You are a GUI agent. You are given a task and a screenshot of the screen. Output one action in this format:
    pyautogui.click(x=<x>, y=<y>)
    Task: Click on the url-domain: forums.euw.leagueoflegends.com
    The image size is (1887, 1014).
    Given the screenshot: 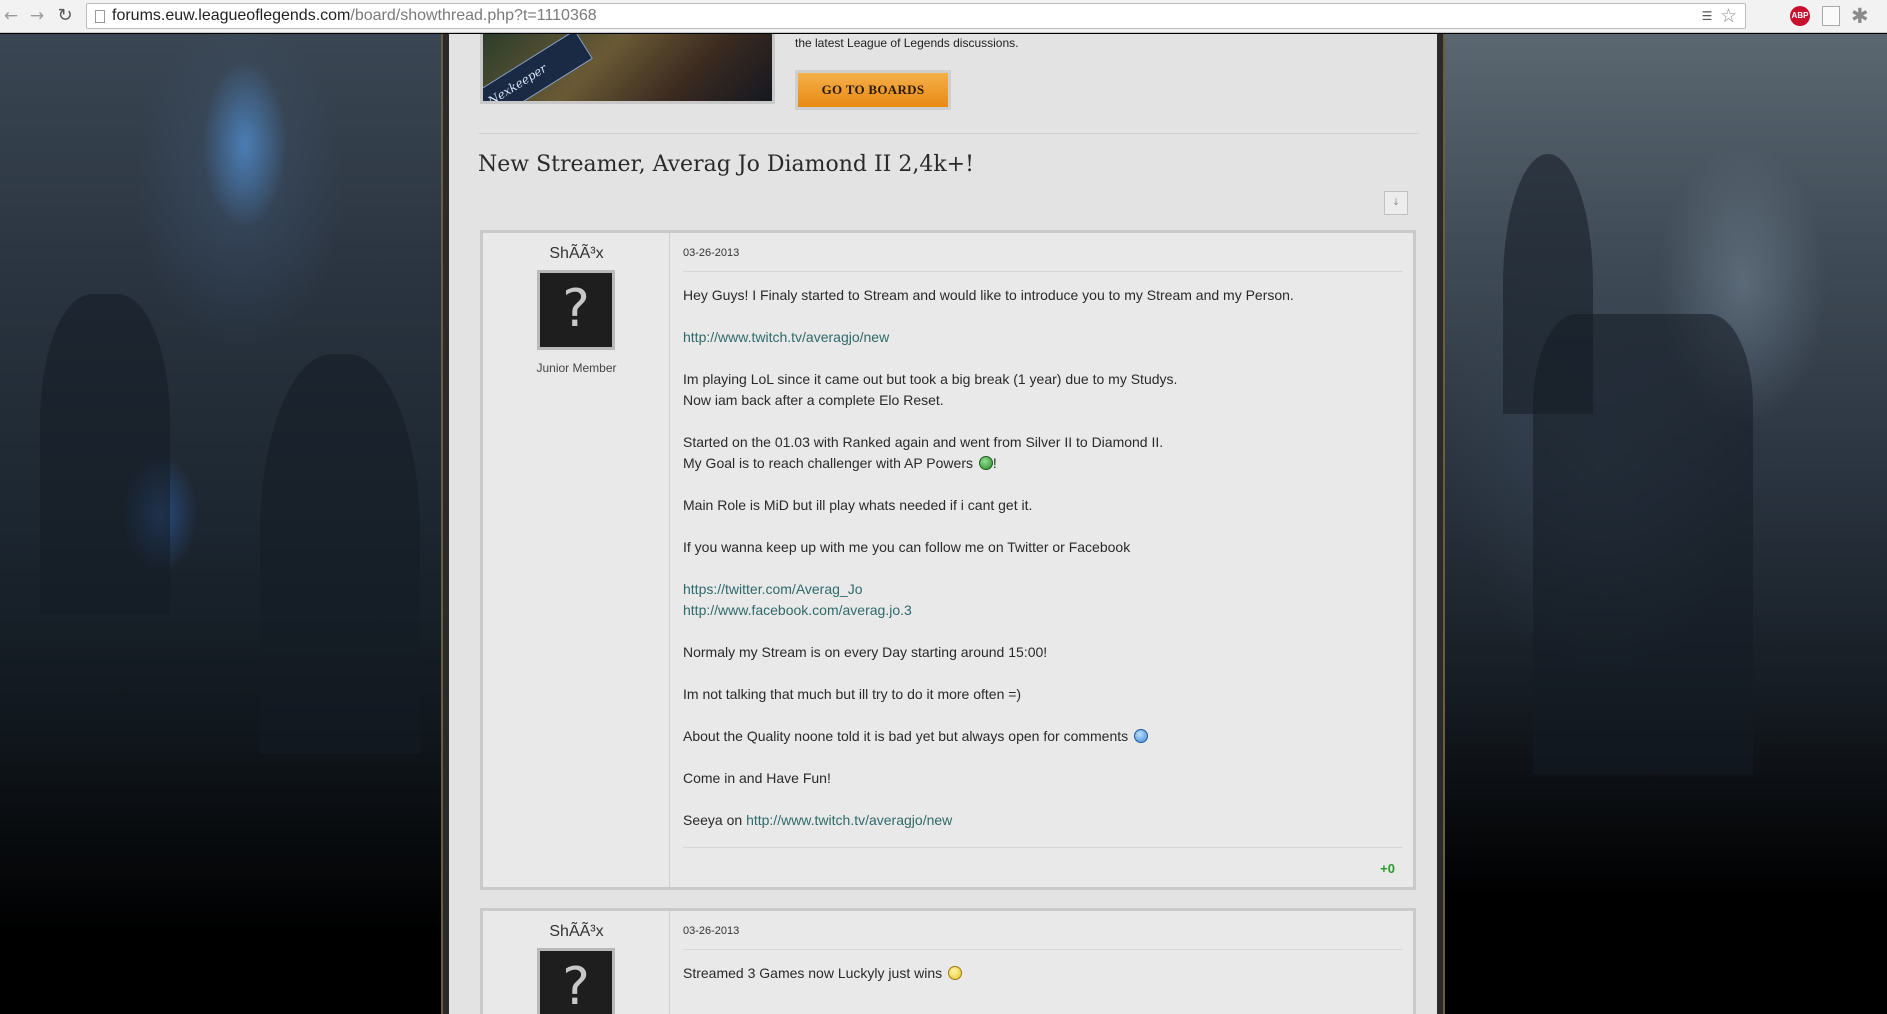 What is the action you would take?
    pyautogui.click(x=231, y=15)
    